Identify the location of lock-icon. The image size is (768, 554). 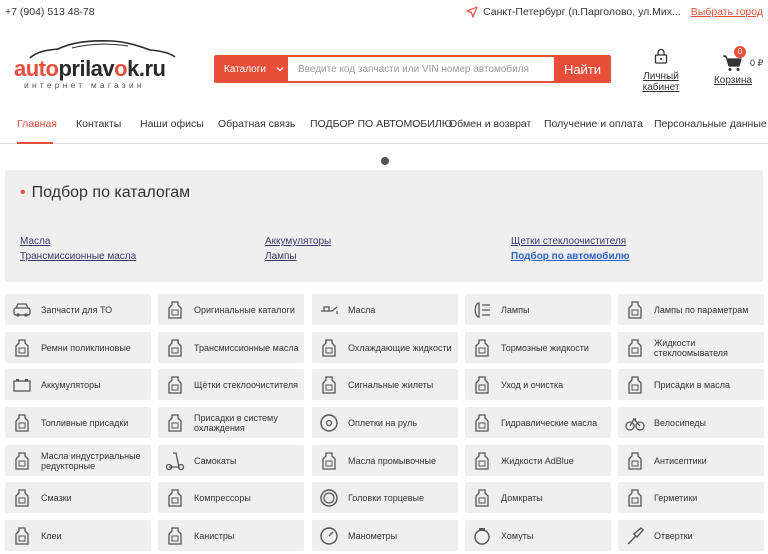
(661, 56).